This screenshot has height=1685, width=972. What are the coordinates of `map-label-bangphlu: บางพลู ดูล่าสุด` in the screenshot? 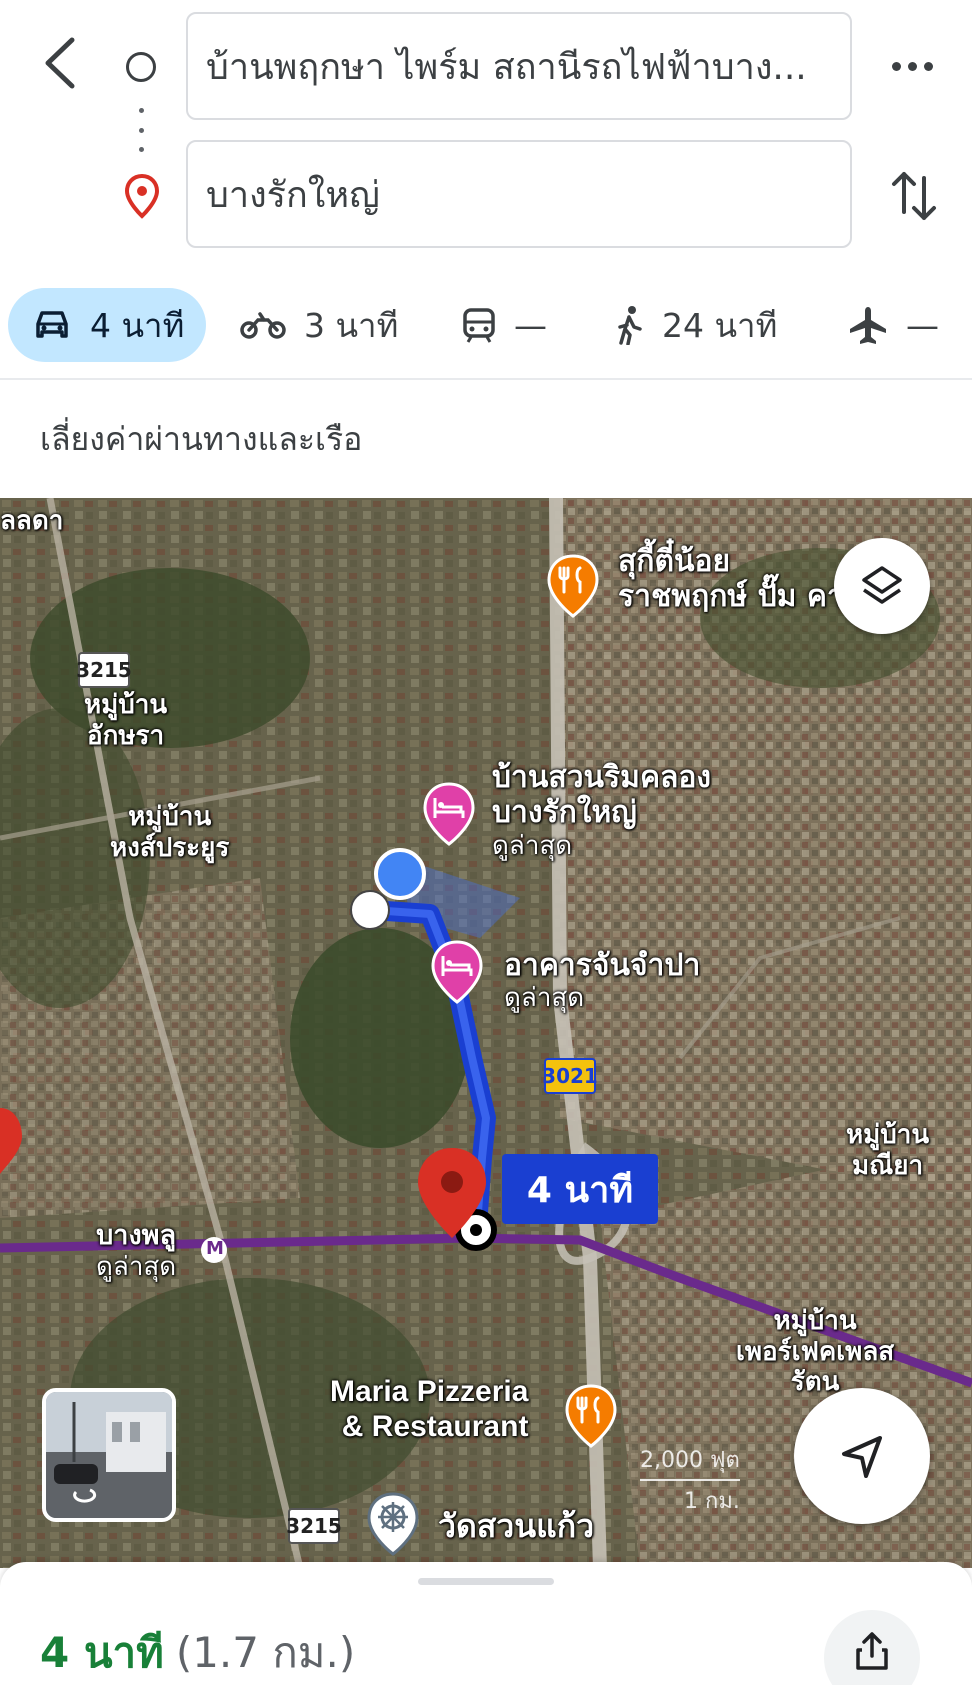 It's located at (136, 1251).